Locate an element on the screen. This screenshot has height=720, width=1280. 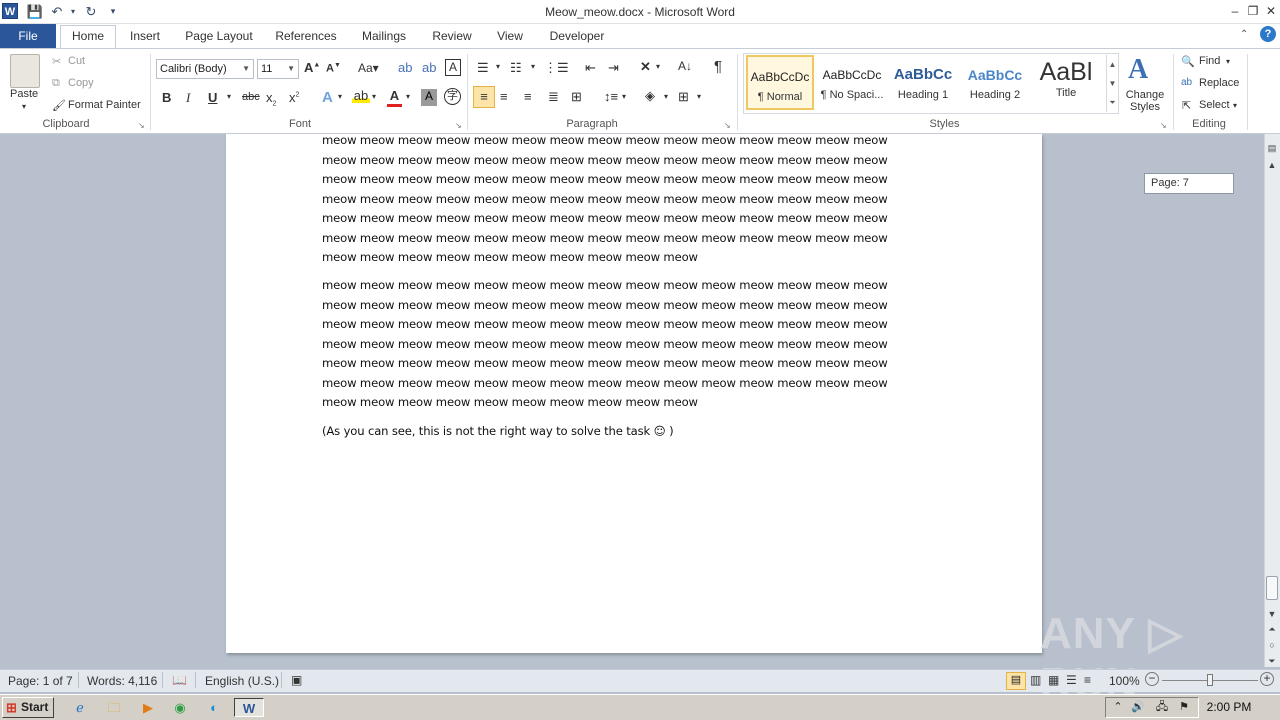
font-color-dropdown-icon: ▾ is located at coordinates (408, 96).